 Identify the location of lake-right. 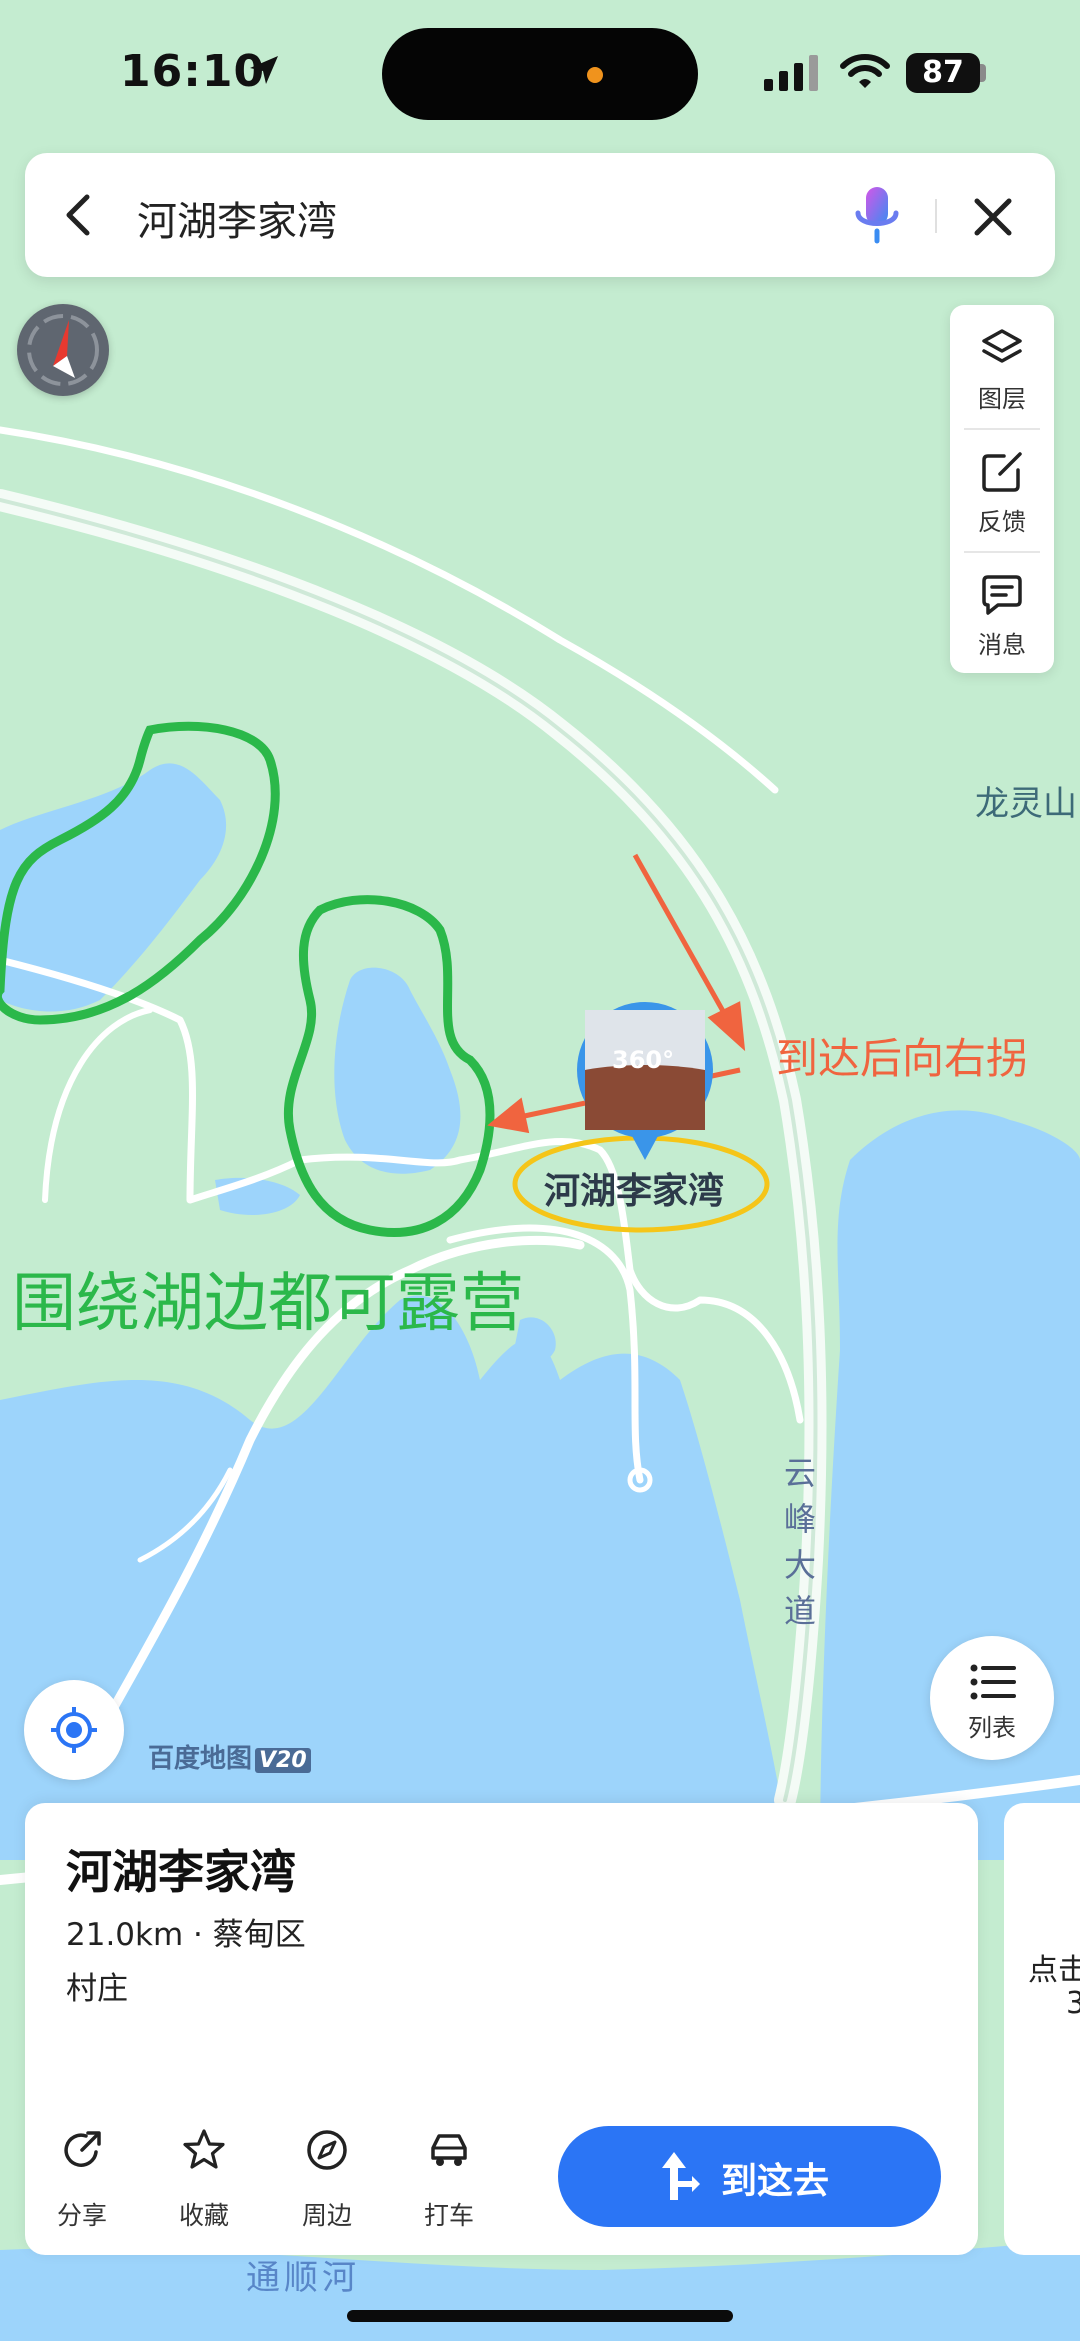
(950, 1485).